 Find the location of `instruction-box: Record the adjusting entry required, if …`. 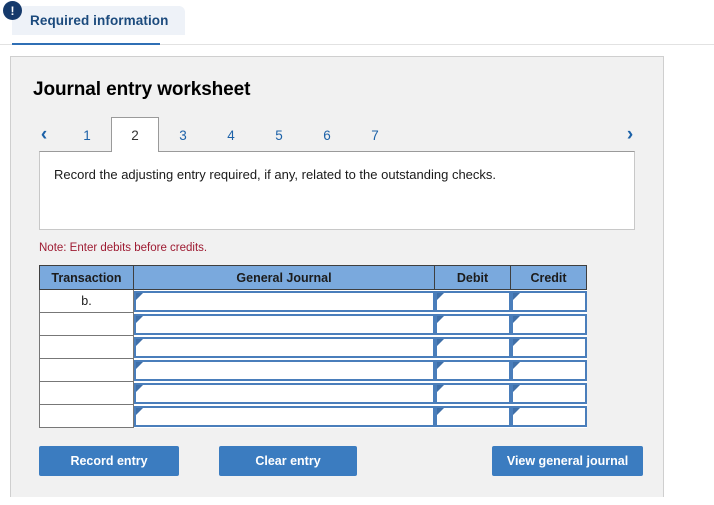

instruction-box: Record the adjusting entry required, if … is located at coordinates (337, 190).